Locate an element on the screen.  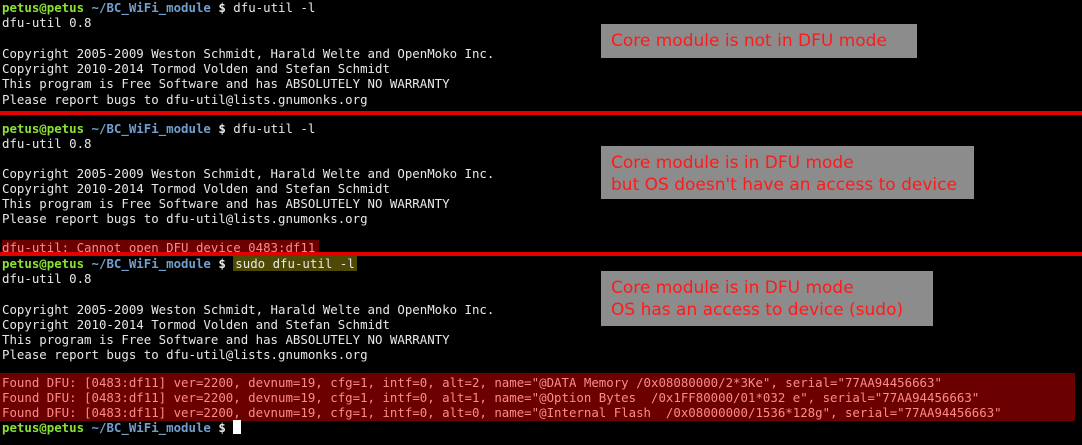
section-separator is located at coordinates (541, 113).